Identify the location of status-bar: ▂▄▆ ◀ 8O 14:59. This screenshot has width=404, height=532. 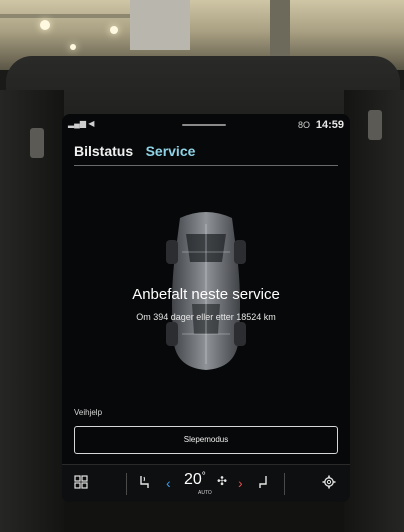
(206, 125).